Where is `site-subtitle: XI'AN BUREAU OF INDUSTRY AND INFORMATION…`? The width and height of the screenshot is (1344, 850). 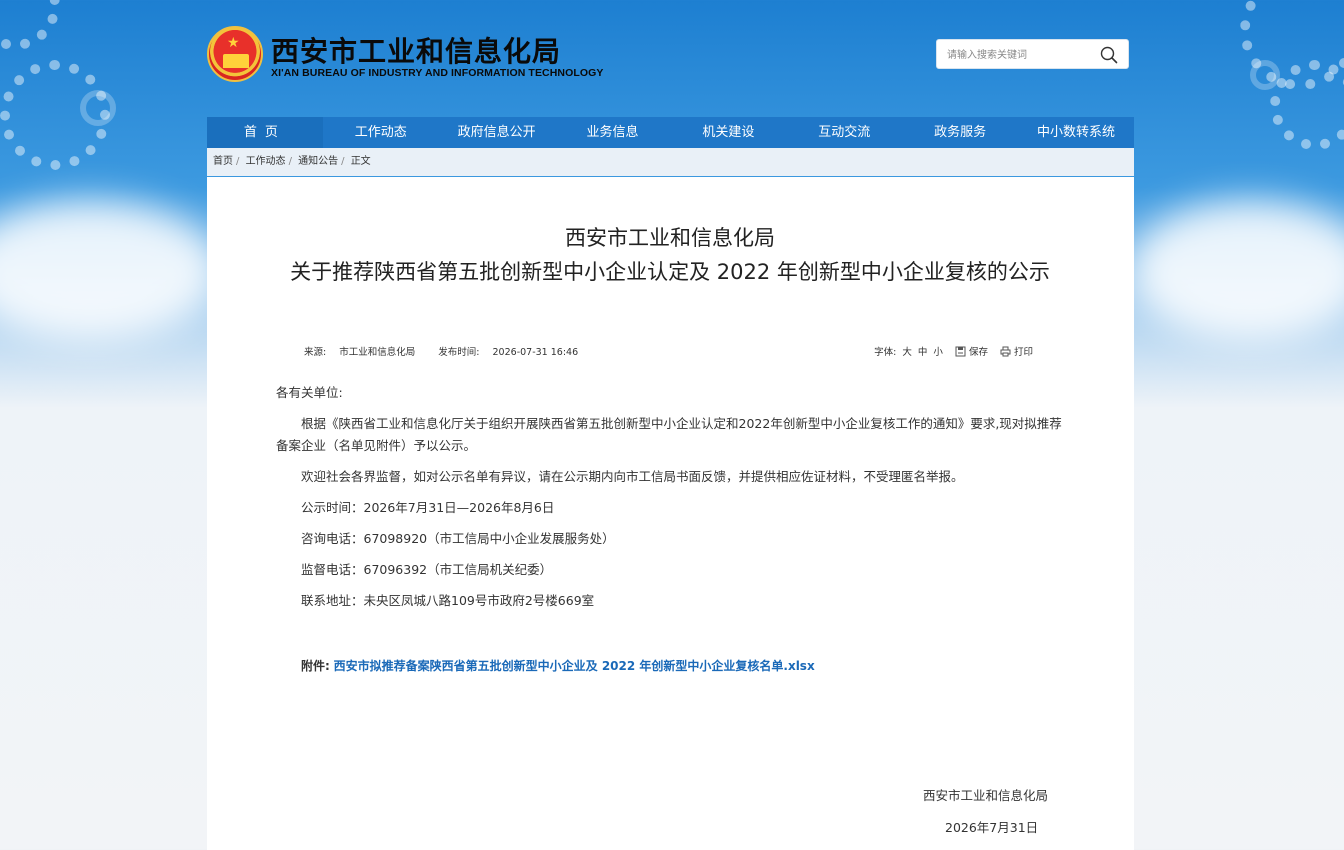
site-subtitle: XI'AN BUREAU OF INDUSTRY AND INFORMATION… is located at coordinates (437, 73).